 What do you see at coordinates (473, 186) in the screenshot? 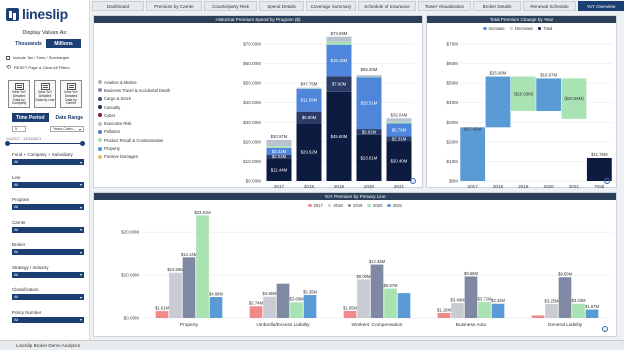
I see `x-tick-label: 2017` at bounding box center [473, 186].